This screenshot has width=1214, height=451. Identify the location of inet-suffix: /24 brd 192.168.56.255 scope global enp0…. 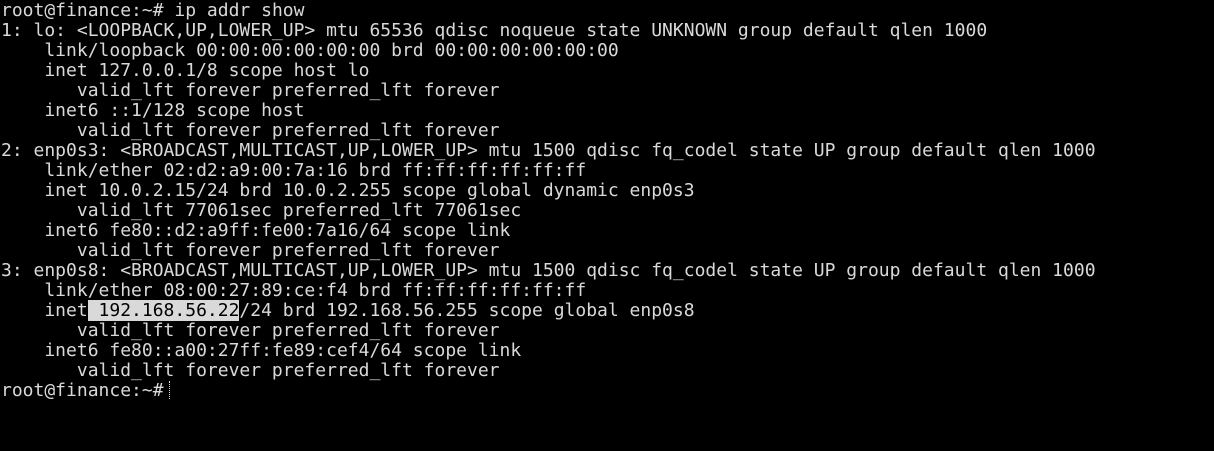
(467, 310).